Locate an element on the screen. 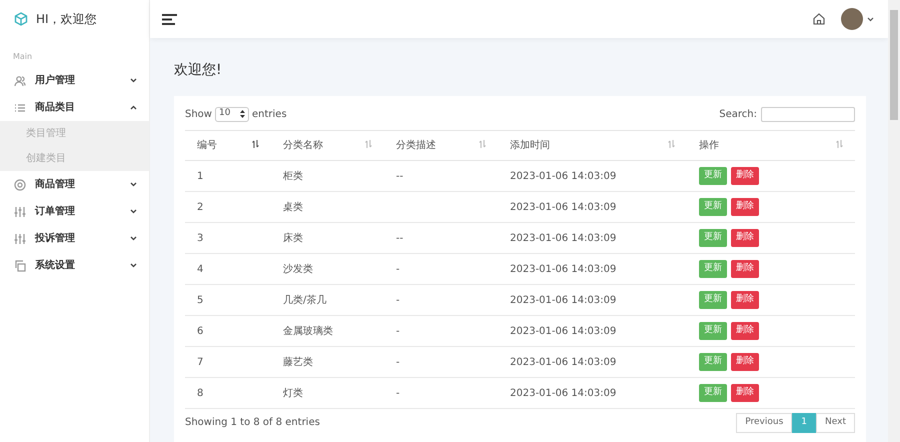  table-cell: 1 is located at coordinates (200, 176).